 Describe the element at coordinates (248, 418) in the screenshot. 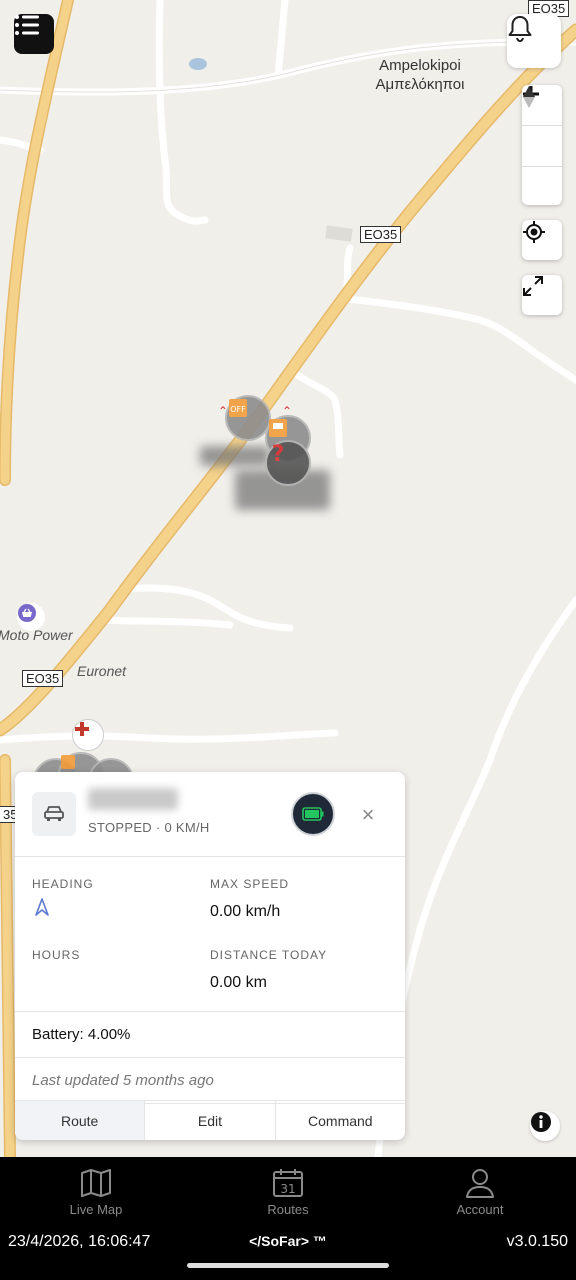

I see `vehicle-marker-off: OFF` at that location.